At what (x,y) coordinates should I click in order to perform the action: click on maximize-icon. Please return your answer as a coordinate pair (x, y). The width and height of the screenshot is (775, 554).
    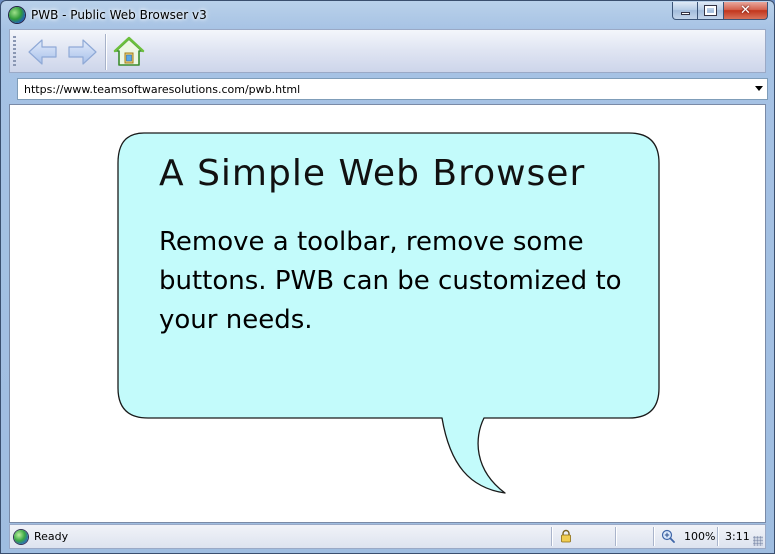
    Looking at the image, I should click on (710, 10).